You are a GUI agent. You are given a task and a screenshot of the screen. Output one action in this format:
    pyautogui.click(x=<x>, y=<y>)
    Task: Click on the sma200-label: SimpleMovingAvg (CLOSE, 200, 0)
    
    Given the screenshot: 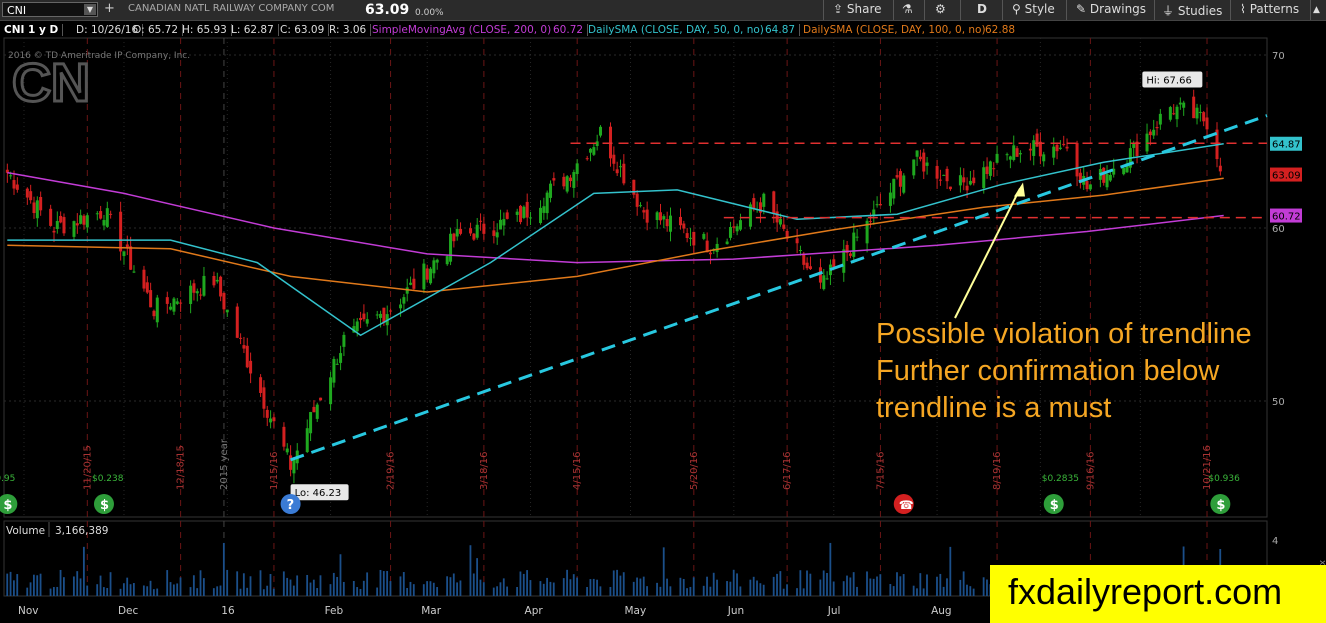 What is the action you would take?
    pyautogui.click(x=461, y=30)
    